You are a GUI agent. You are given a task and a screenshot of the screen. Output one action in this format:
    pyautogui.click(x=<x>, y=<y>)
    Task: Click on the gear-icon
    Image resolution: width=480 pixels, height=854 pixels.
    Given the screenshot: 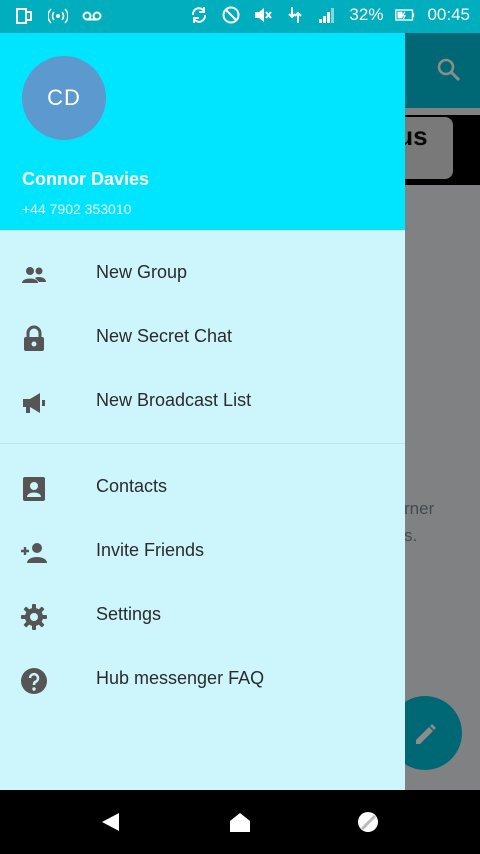 What is the action you would take?
    pyautogui.click(x=34, y=617)
    